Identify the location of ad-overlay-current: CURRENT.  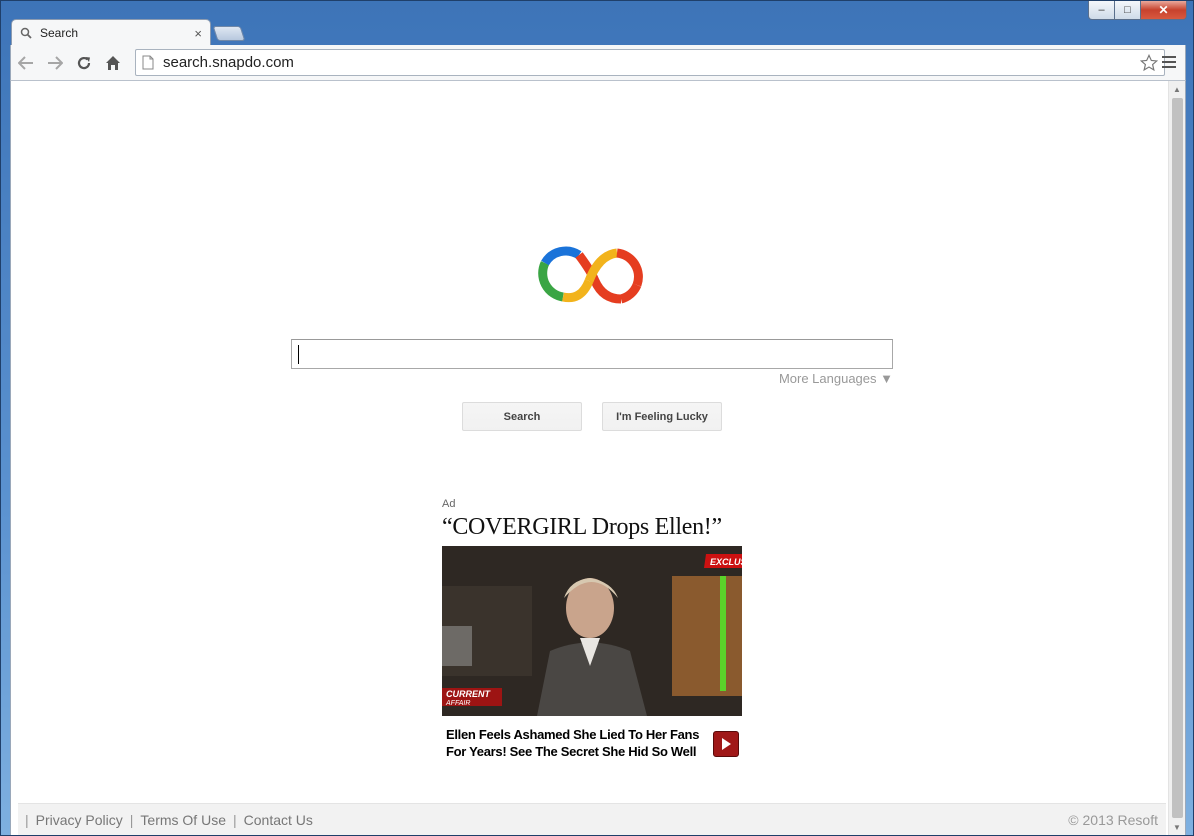
(469, 694).